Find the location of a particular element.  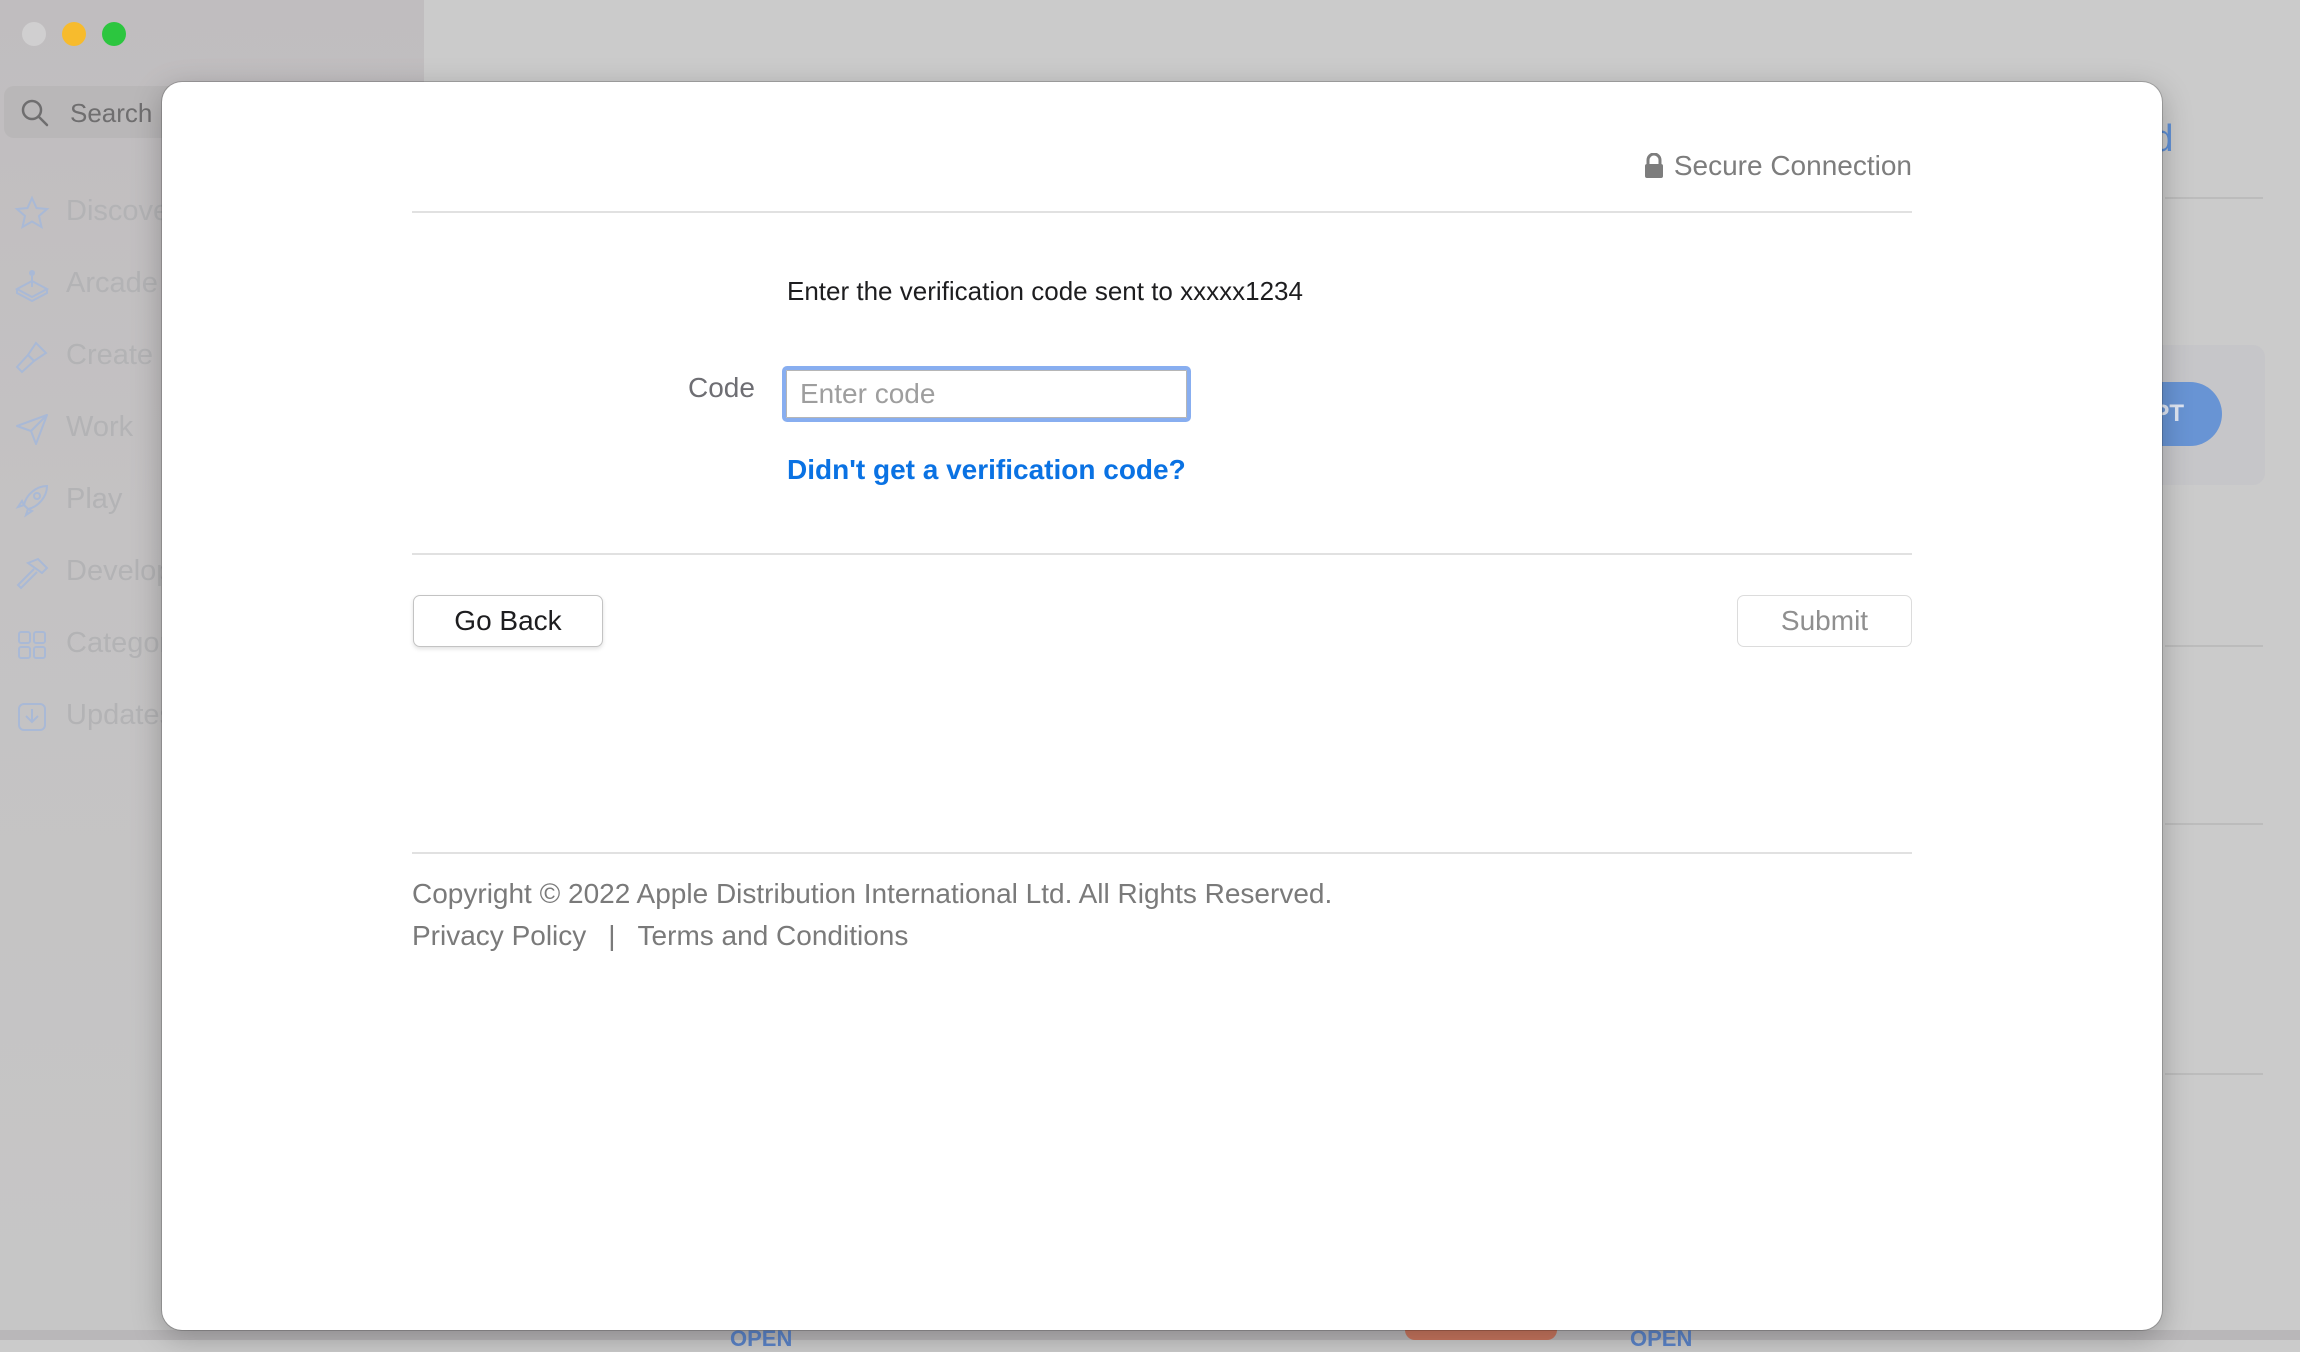

download-icon is located at coordinates (32, 717).